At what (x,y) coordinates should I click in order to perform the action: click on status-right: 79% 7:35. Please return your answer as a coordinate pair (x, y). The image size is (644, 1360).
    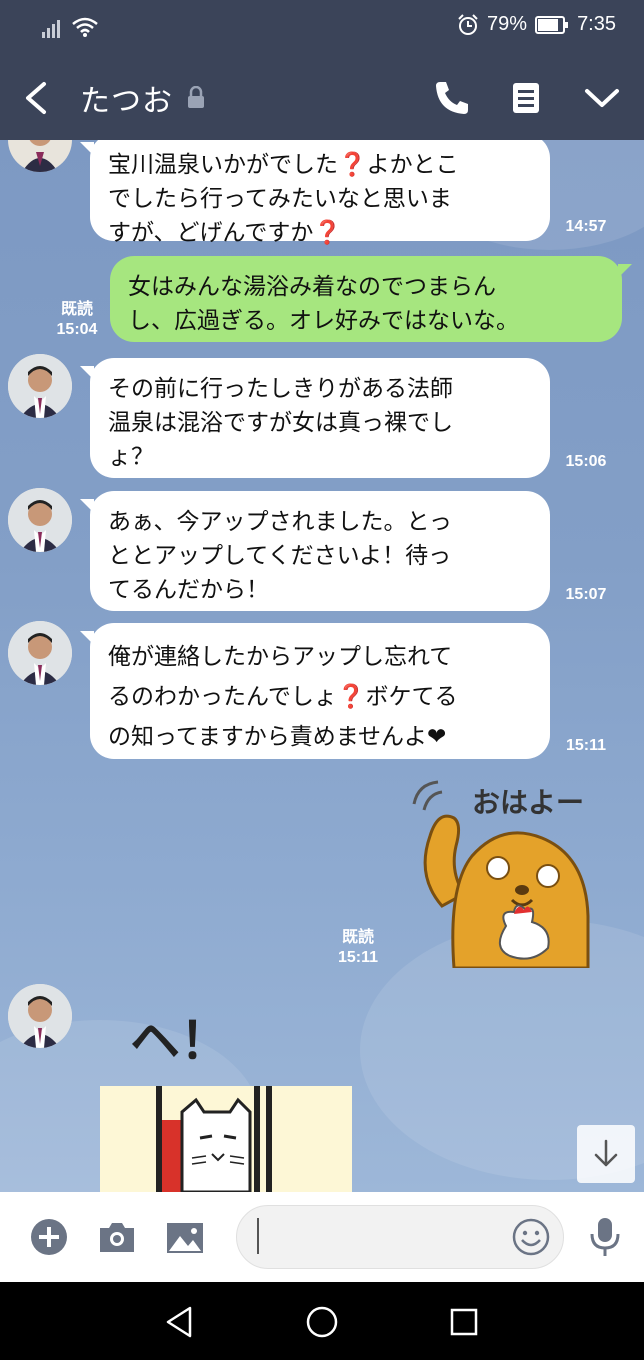
    Looking at the image, I should click on (536, 24).